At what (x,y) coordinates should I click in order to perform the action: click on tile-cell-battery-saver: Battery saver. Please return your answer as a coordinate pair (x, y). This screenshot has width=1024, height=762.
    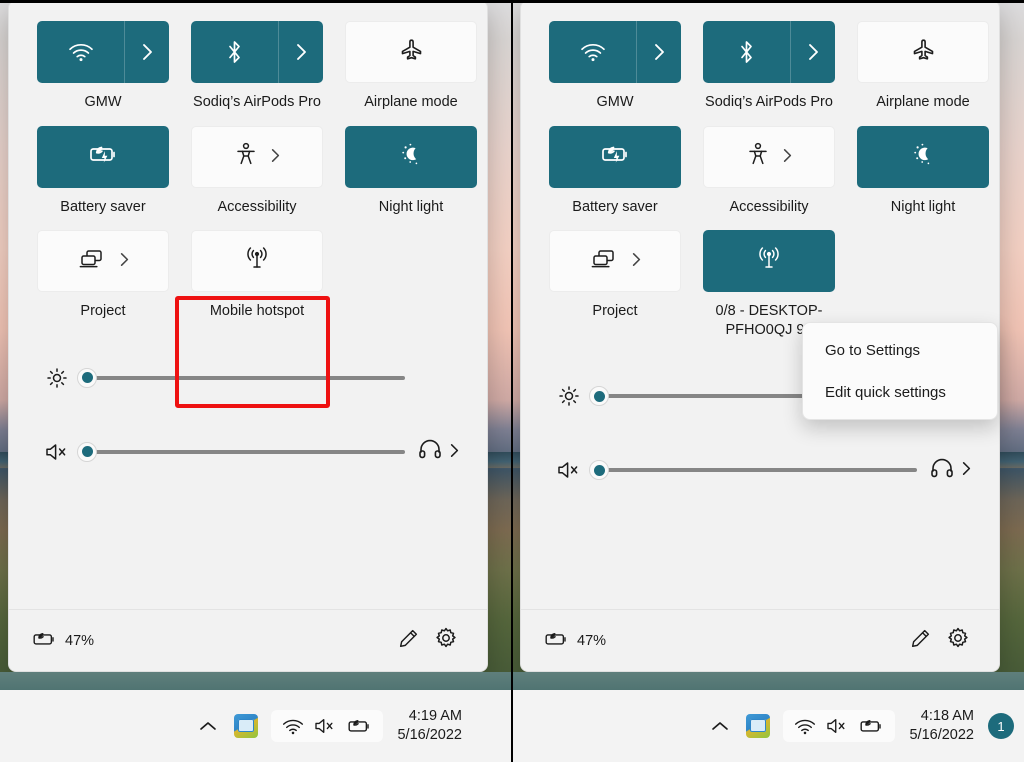
    Looking at the image, I should click on (615, 171).